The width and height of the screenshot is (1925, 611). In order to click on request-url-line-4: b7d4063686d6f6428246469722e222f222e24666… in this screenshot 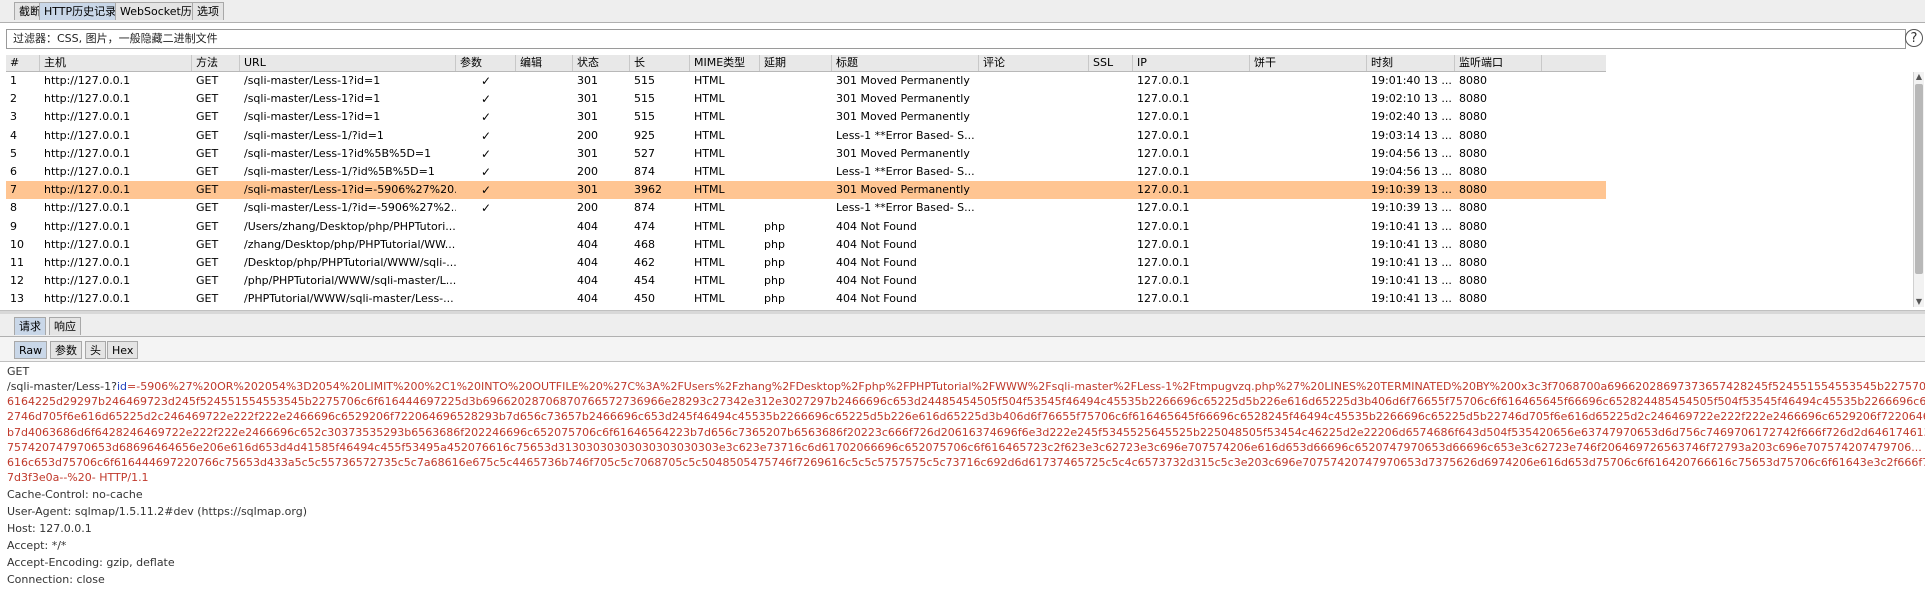, I will do `click(966, 432)`.